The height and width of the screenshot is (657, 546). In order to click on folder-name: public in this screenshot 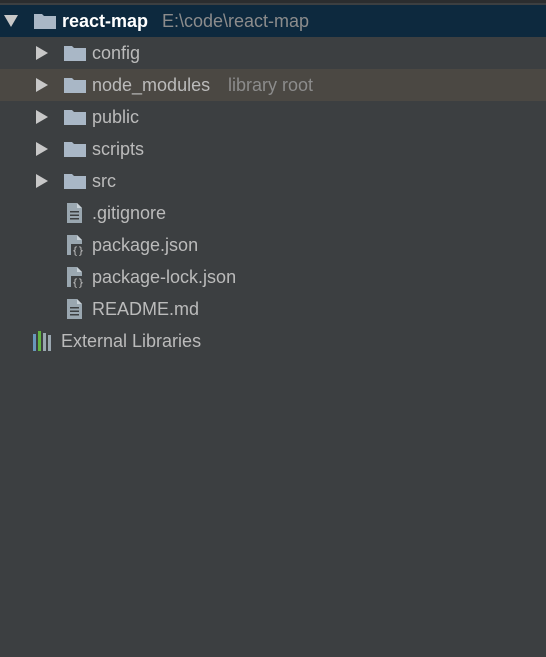, I will do `click(116, 116)`.